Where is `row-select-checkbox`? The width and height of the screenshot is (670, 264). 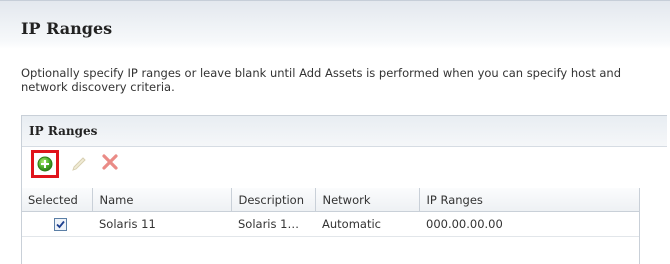 row-select-checkbox is located at coordinates (60, 224).